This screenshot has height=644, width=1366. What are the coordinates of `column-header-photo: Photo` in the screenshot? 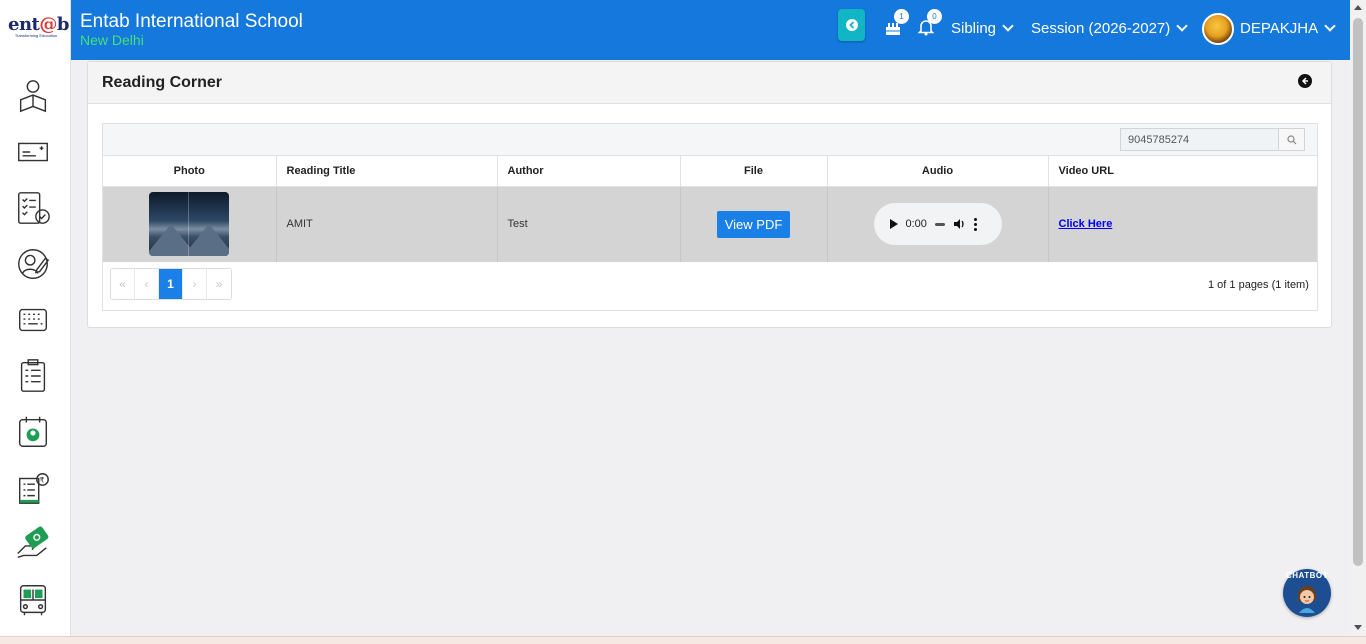 It's located at (190, 171).